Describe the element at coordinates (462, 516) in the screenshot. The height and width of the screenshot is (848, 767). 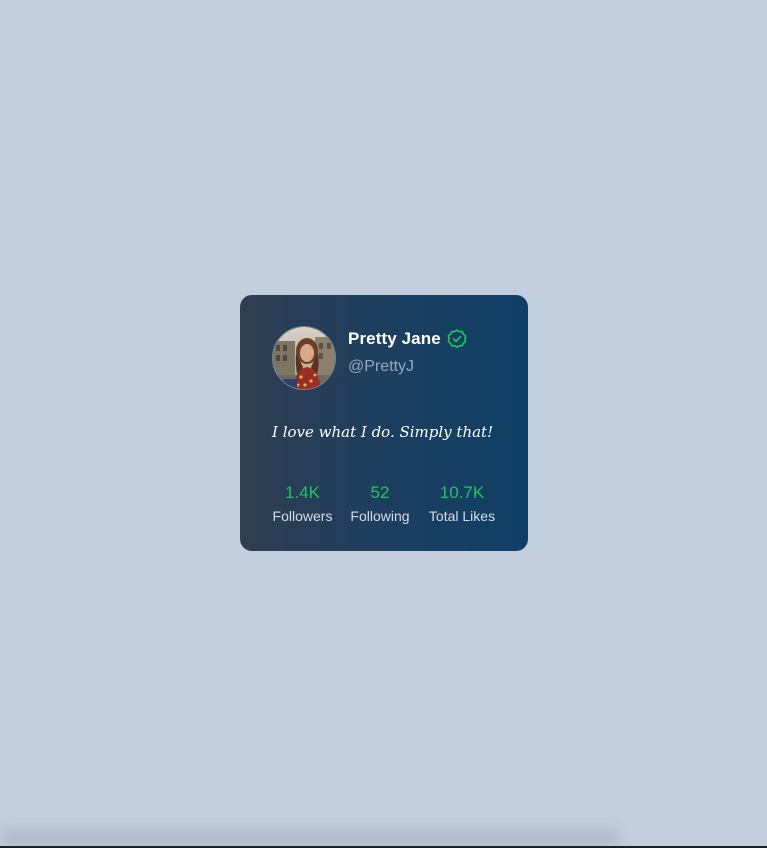
I see `stat-label: Total Likes` at that location.